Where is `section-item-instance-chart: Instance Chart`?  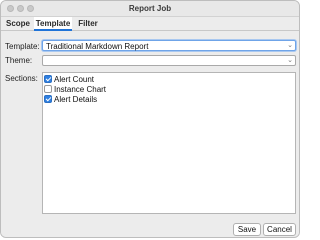
section-item-instance-chart: Instance Chart is located at coordinates (75, 89).